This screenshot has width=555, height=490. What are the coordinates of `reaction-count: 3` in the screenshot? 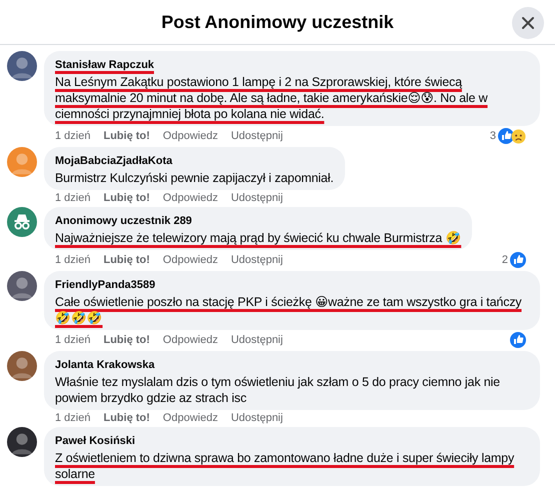 It's located at (493, 136).